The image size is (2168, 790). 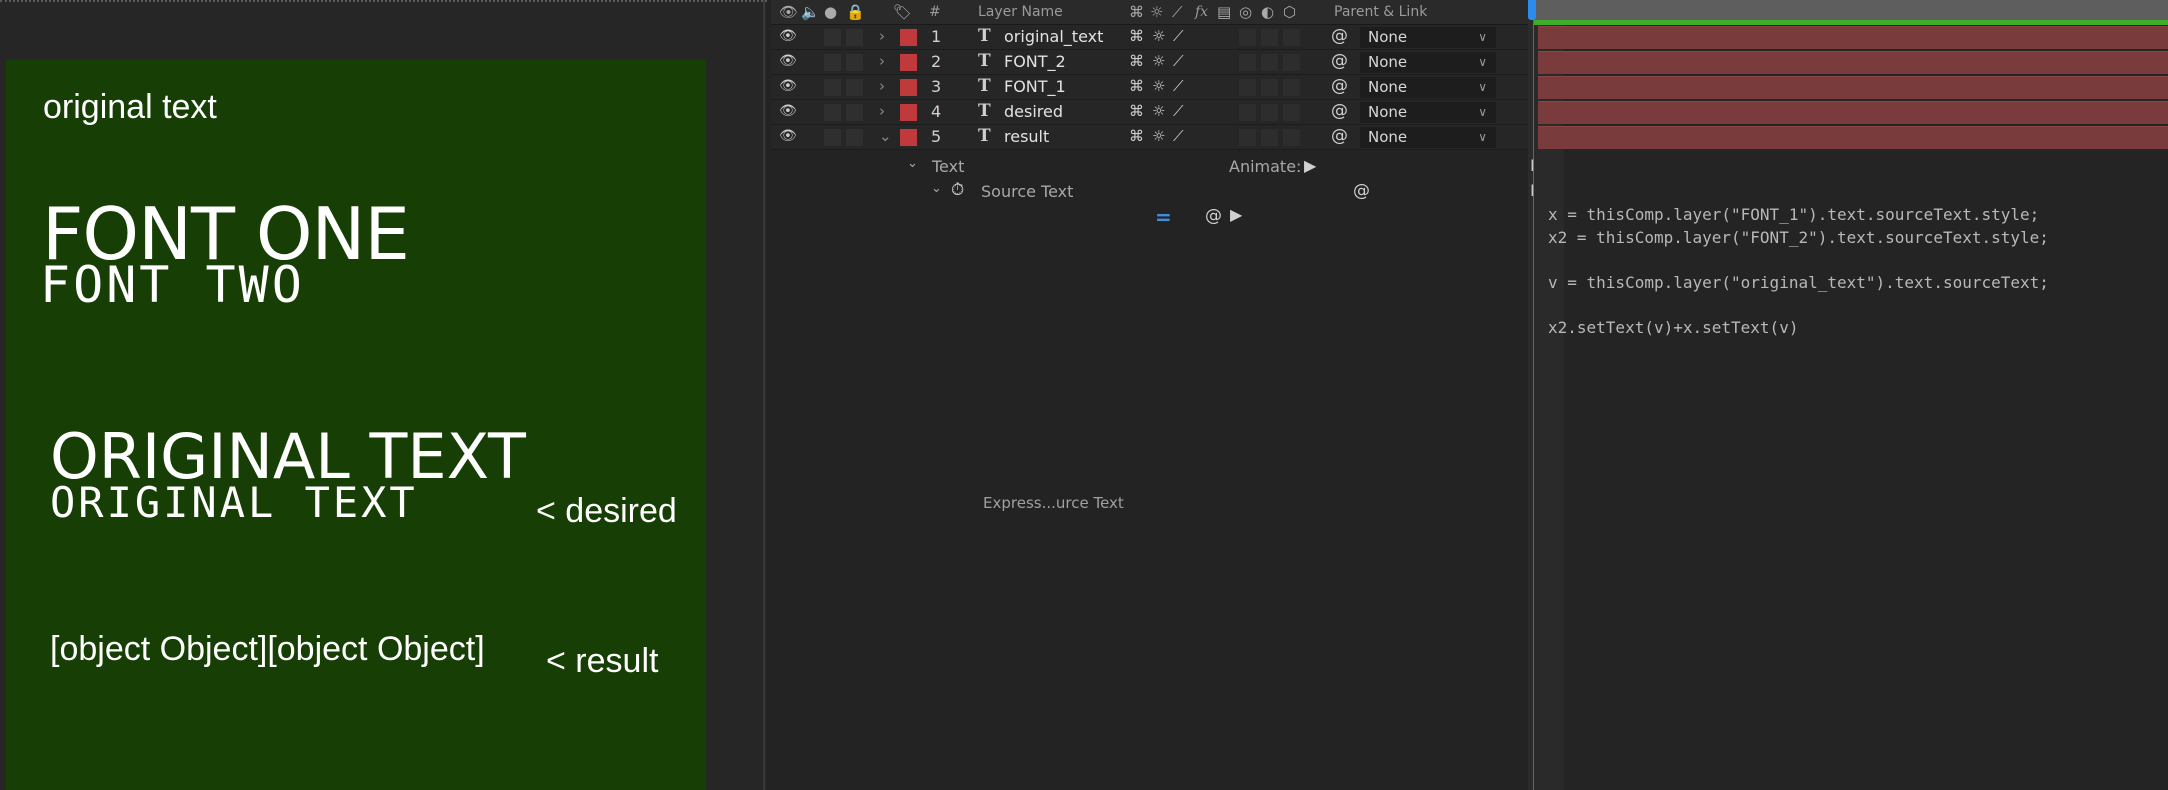 I want to click on panel-divider, so click(x=764, y=395).